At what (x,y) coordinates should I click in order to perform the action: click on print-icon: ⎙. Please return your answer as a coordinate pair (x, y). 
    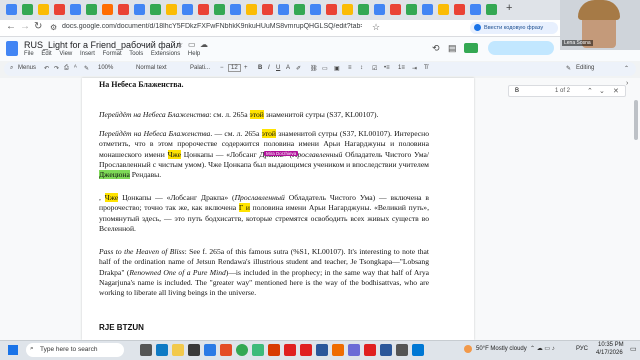
    Looking at the image, I should click on (66, 68).